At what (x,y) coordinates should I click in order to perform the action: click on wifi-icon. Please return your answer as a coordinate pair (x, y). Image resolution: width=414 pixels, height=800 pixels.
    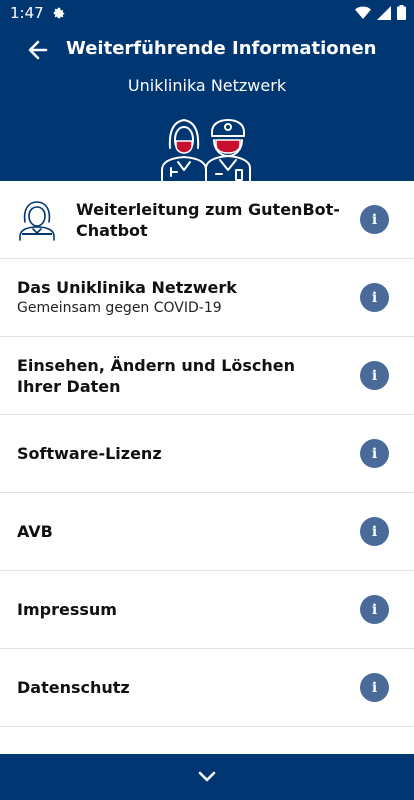
    Looking at the image, I should click on (363, 12).